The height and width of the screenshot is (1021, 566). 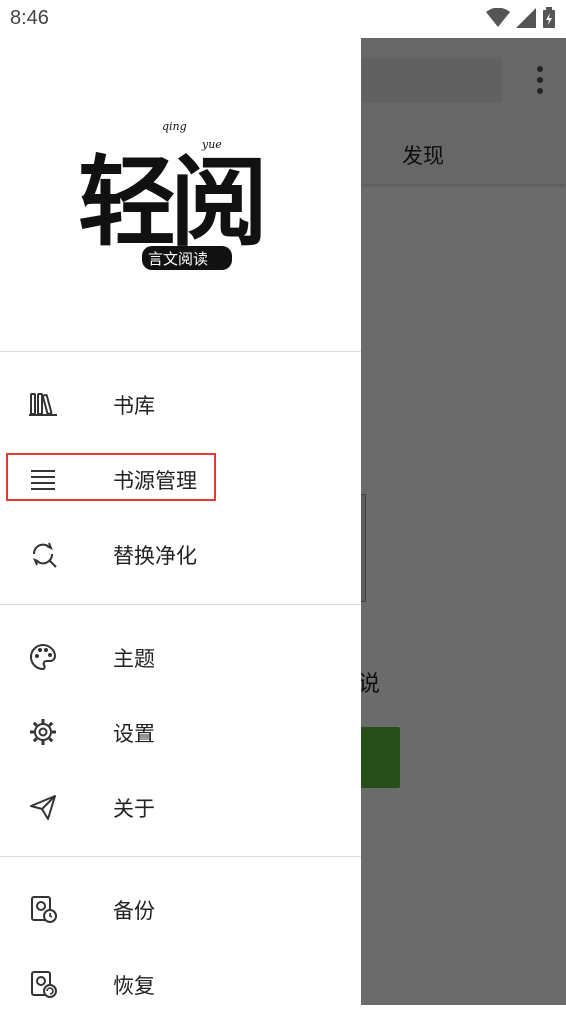 I want to click on menu-item-label: 替换净化, so click(x=155, y=556).